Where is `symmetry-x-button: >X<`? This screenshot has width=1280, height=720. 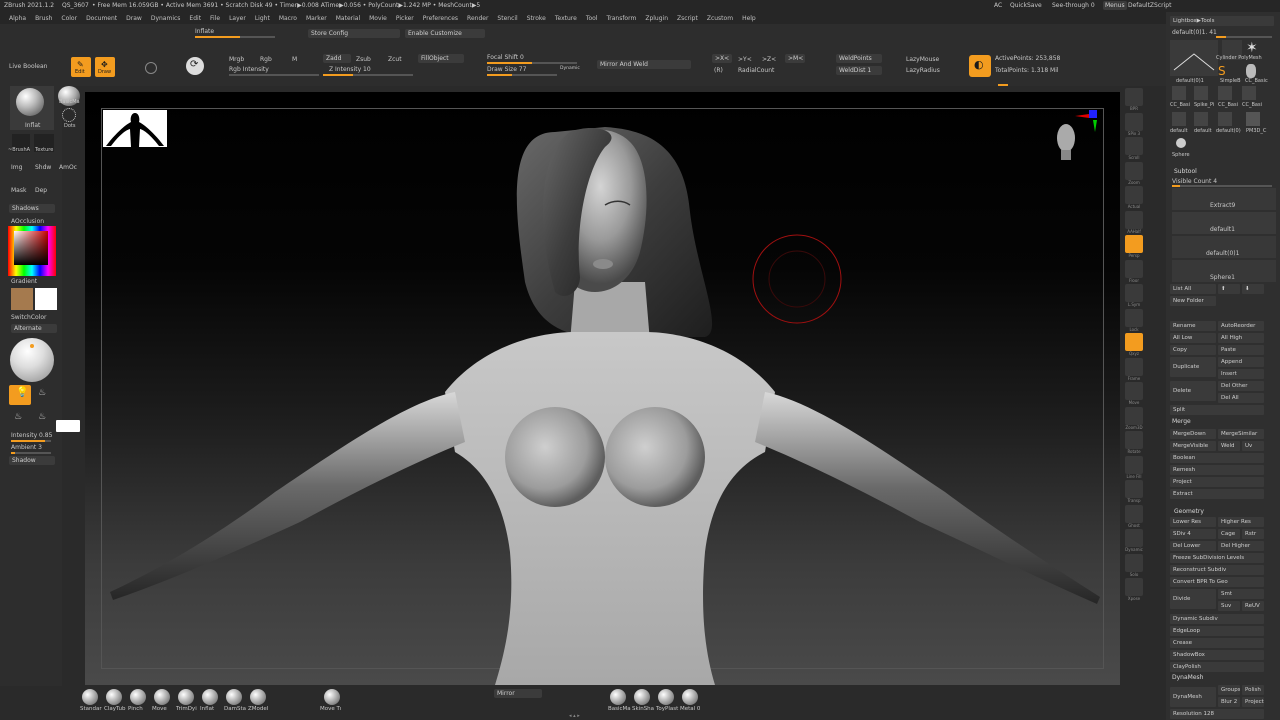 symmetry-x-button: >X< is located at coordinates (722, 58).